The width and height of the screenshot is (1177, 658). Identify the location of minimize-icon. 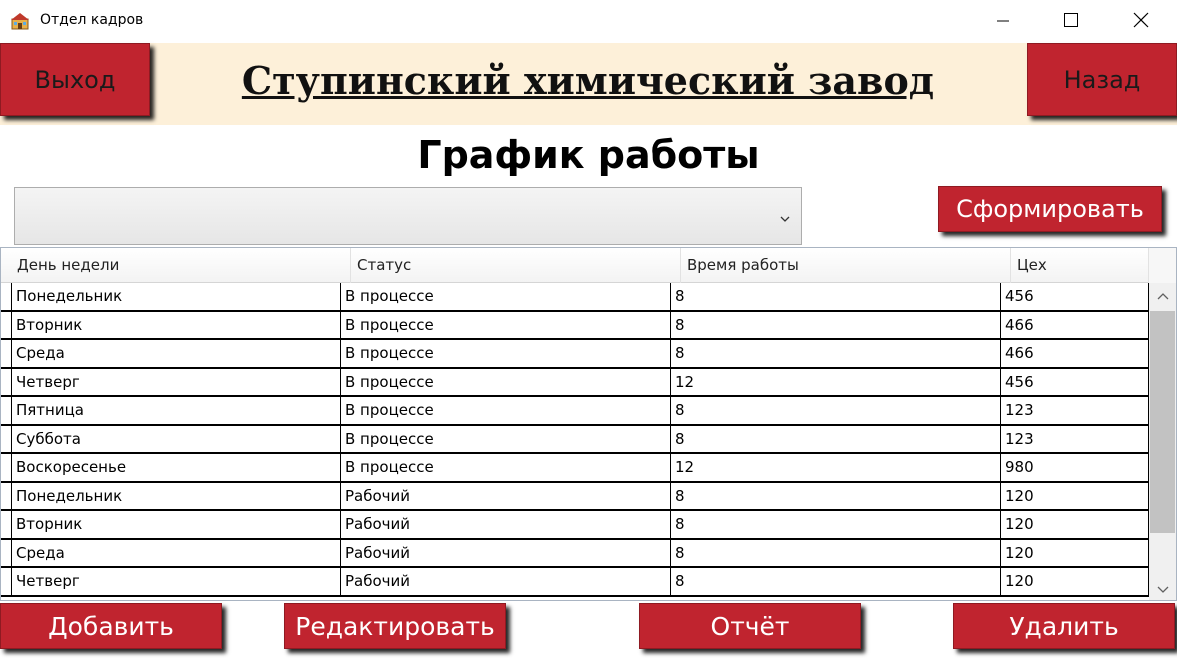
(1003, 21).